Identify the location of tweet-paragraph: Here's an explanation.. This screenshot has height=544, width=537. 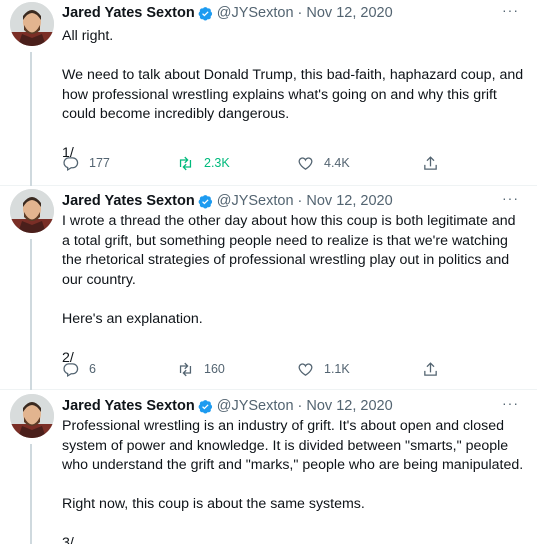
(132, 318).